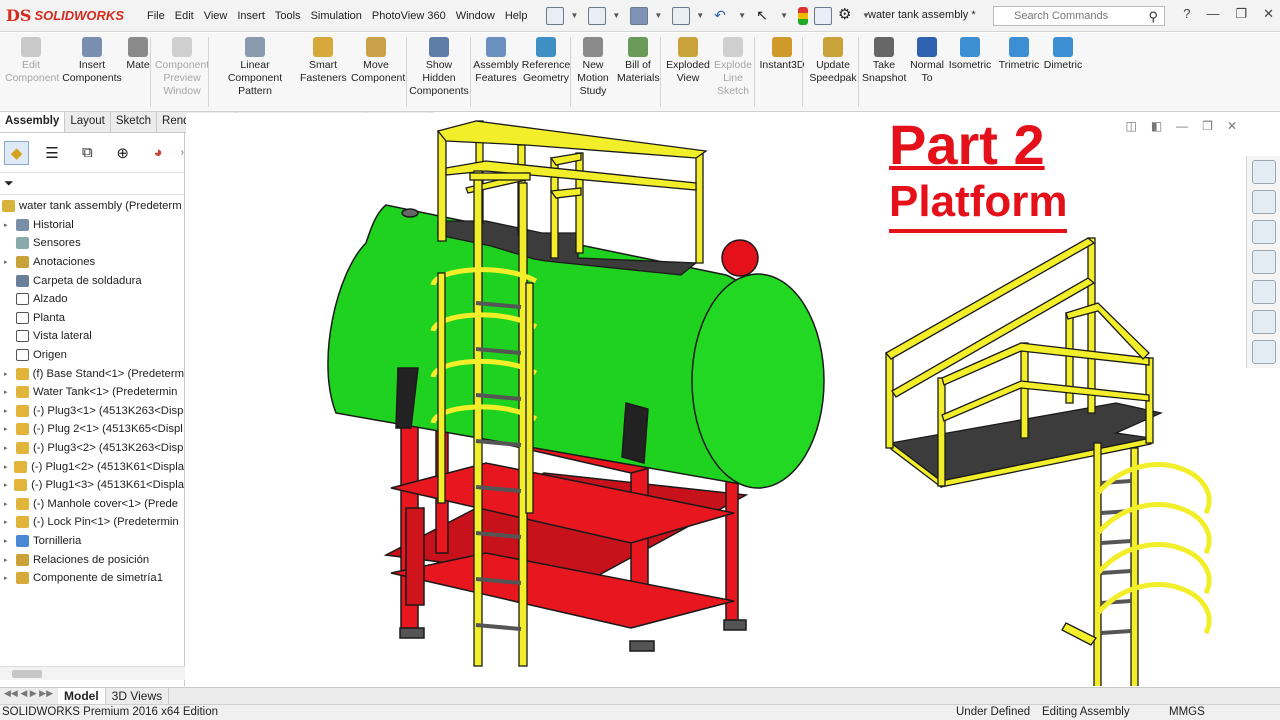  What do you see at coordinates (1019, 54) in the screenshot?
I see `ribbon-trimetric-button: Trimetric` at bounding box center [1019, 54].